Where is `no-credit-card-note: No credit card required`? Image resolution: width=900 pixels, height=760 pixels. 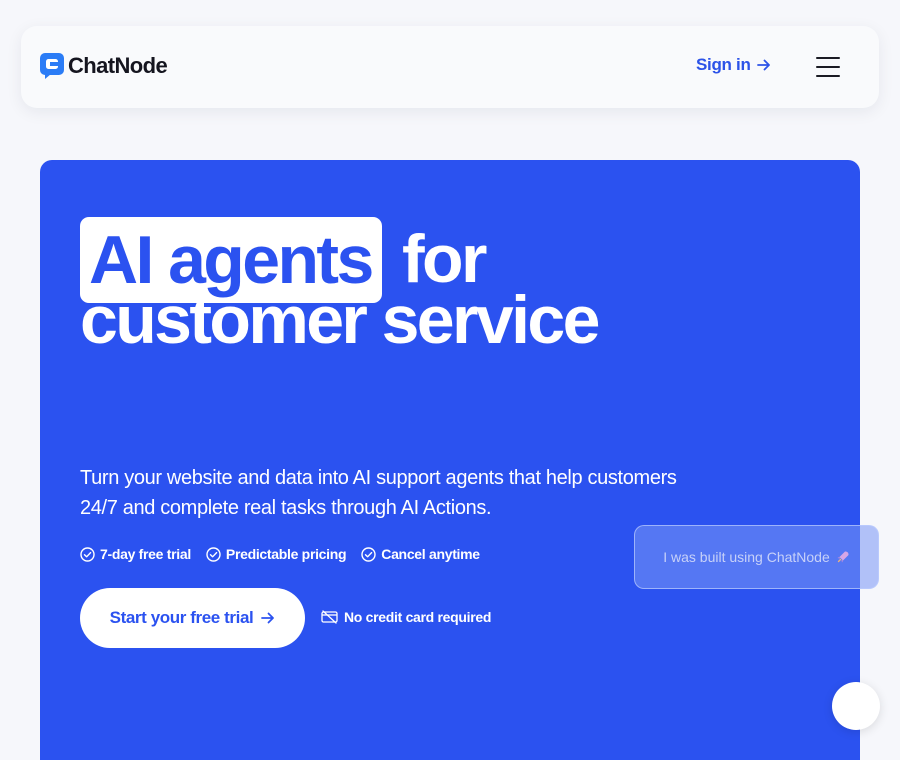 no-credit-card-note: No credit card required is located at coordinates (406, 617).